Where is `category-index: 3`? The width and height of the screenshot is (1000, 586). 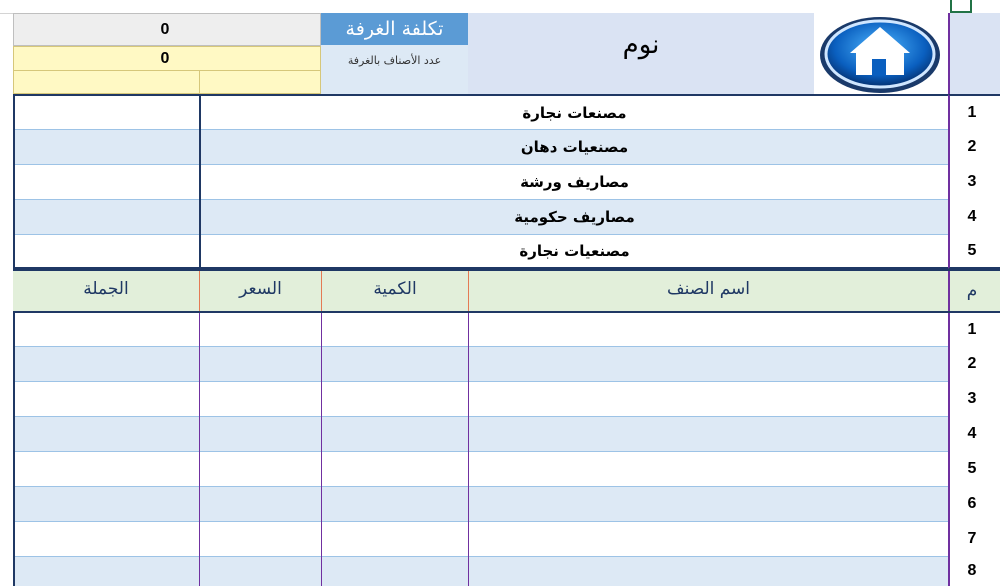 category-index: 3 is located at coordinates (972, 181).